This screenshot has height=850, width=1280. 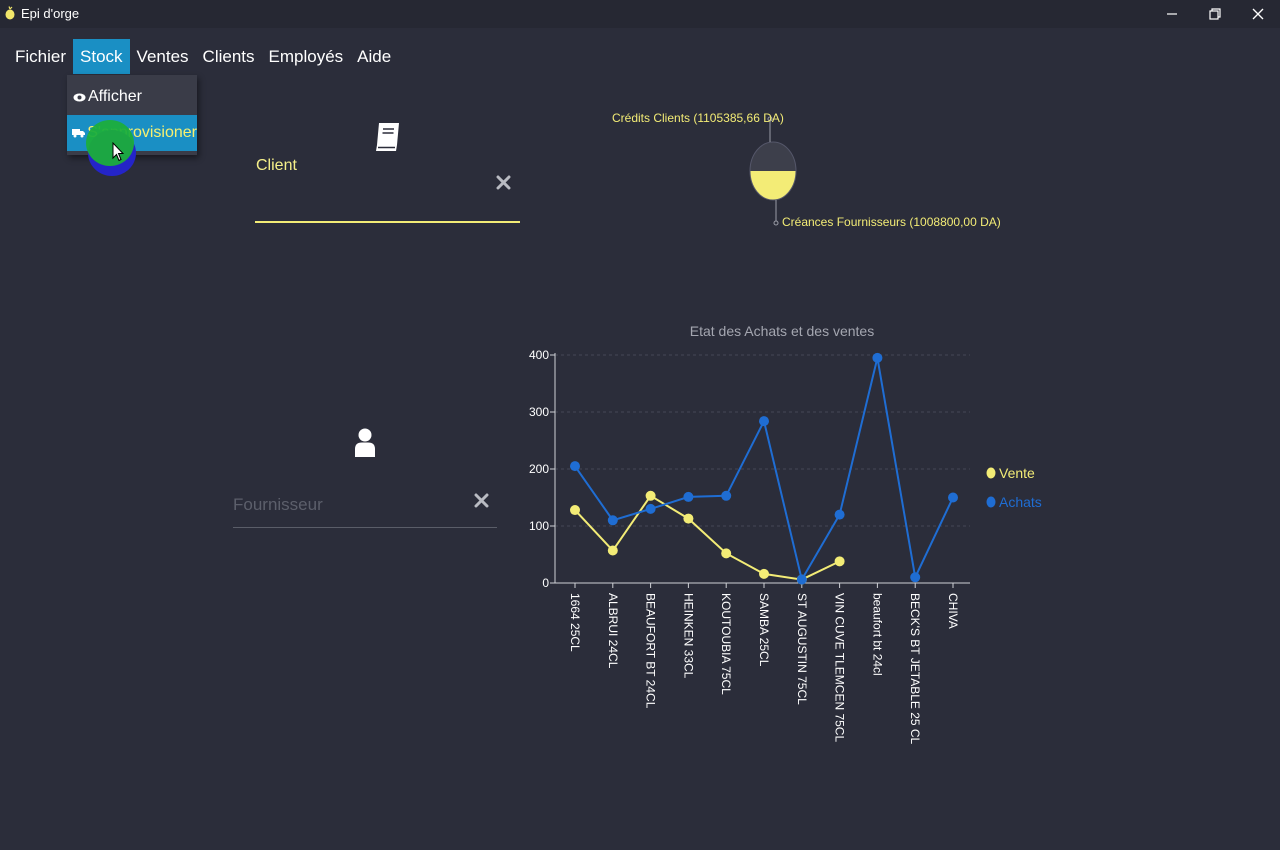 I want to click on x-tick-label: SAMBA 25CL, so click(x=764, y=630).